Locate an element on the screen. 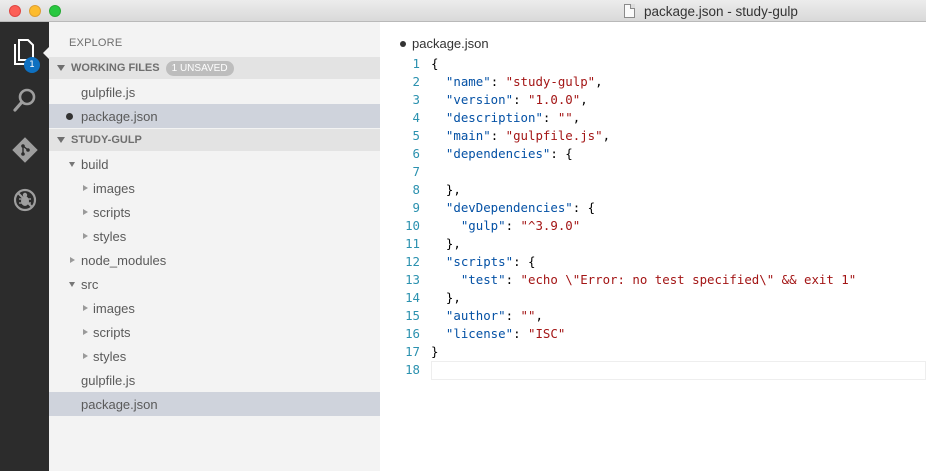 Image resolution: width=926 pixels, height=471 pixels. activity-debug is located at coordinates (24, 200).